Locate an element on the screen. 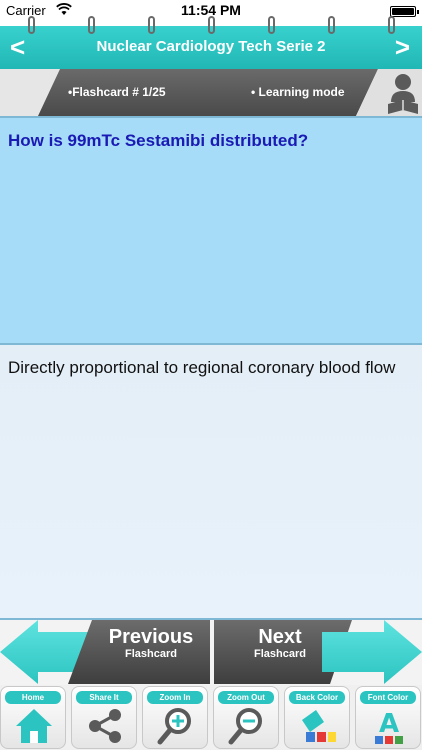 The width and height of the screenshot is (422, 750). home-button: Home is located at coordinates (33, 717).